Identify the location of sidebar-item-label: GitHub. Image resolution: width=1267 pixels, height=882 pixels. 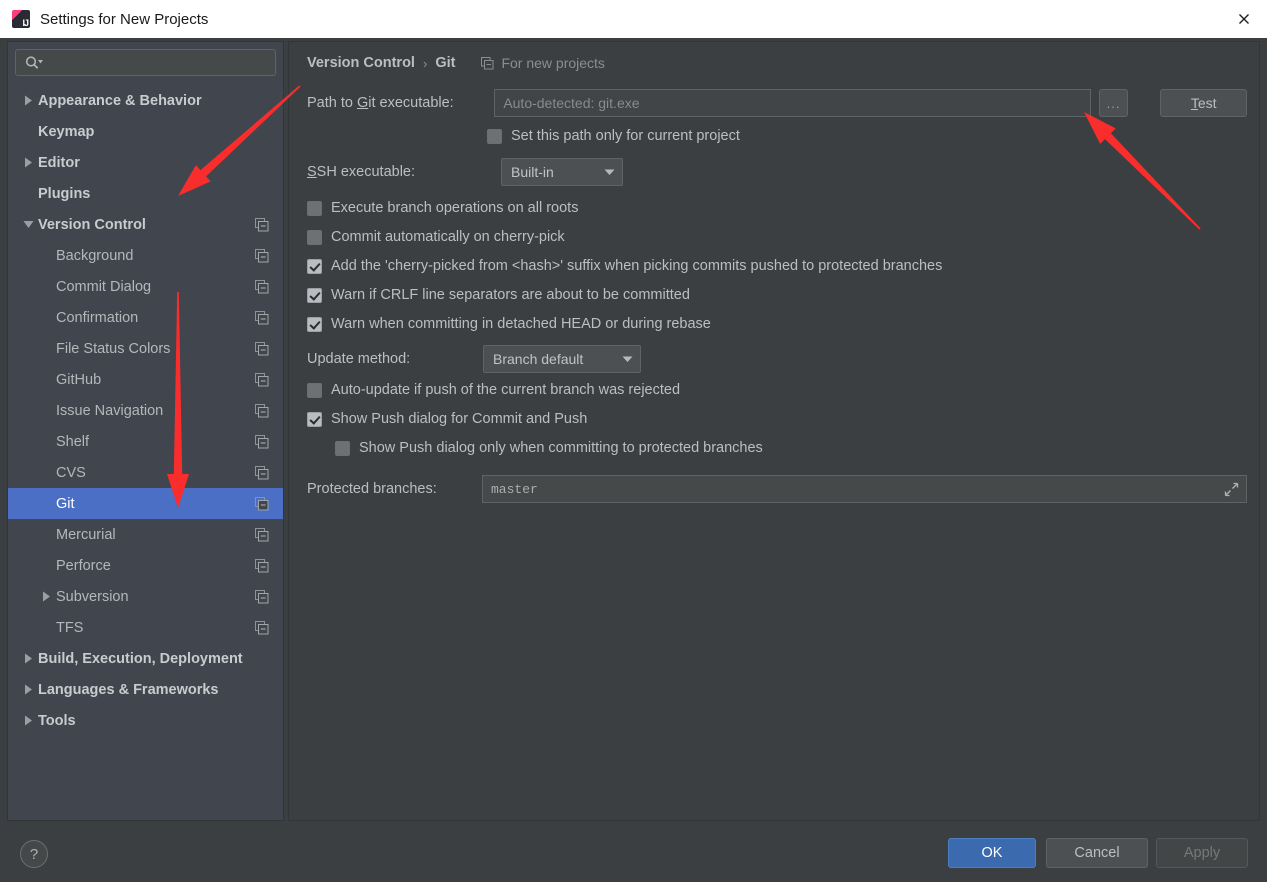
(79, 379).